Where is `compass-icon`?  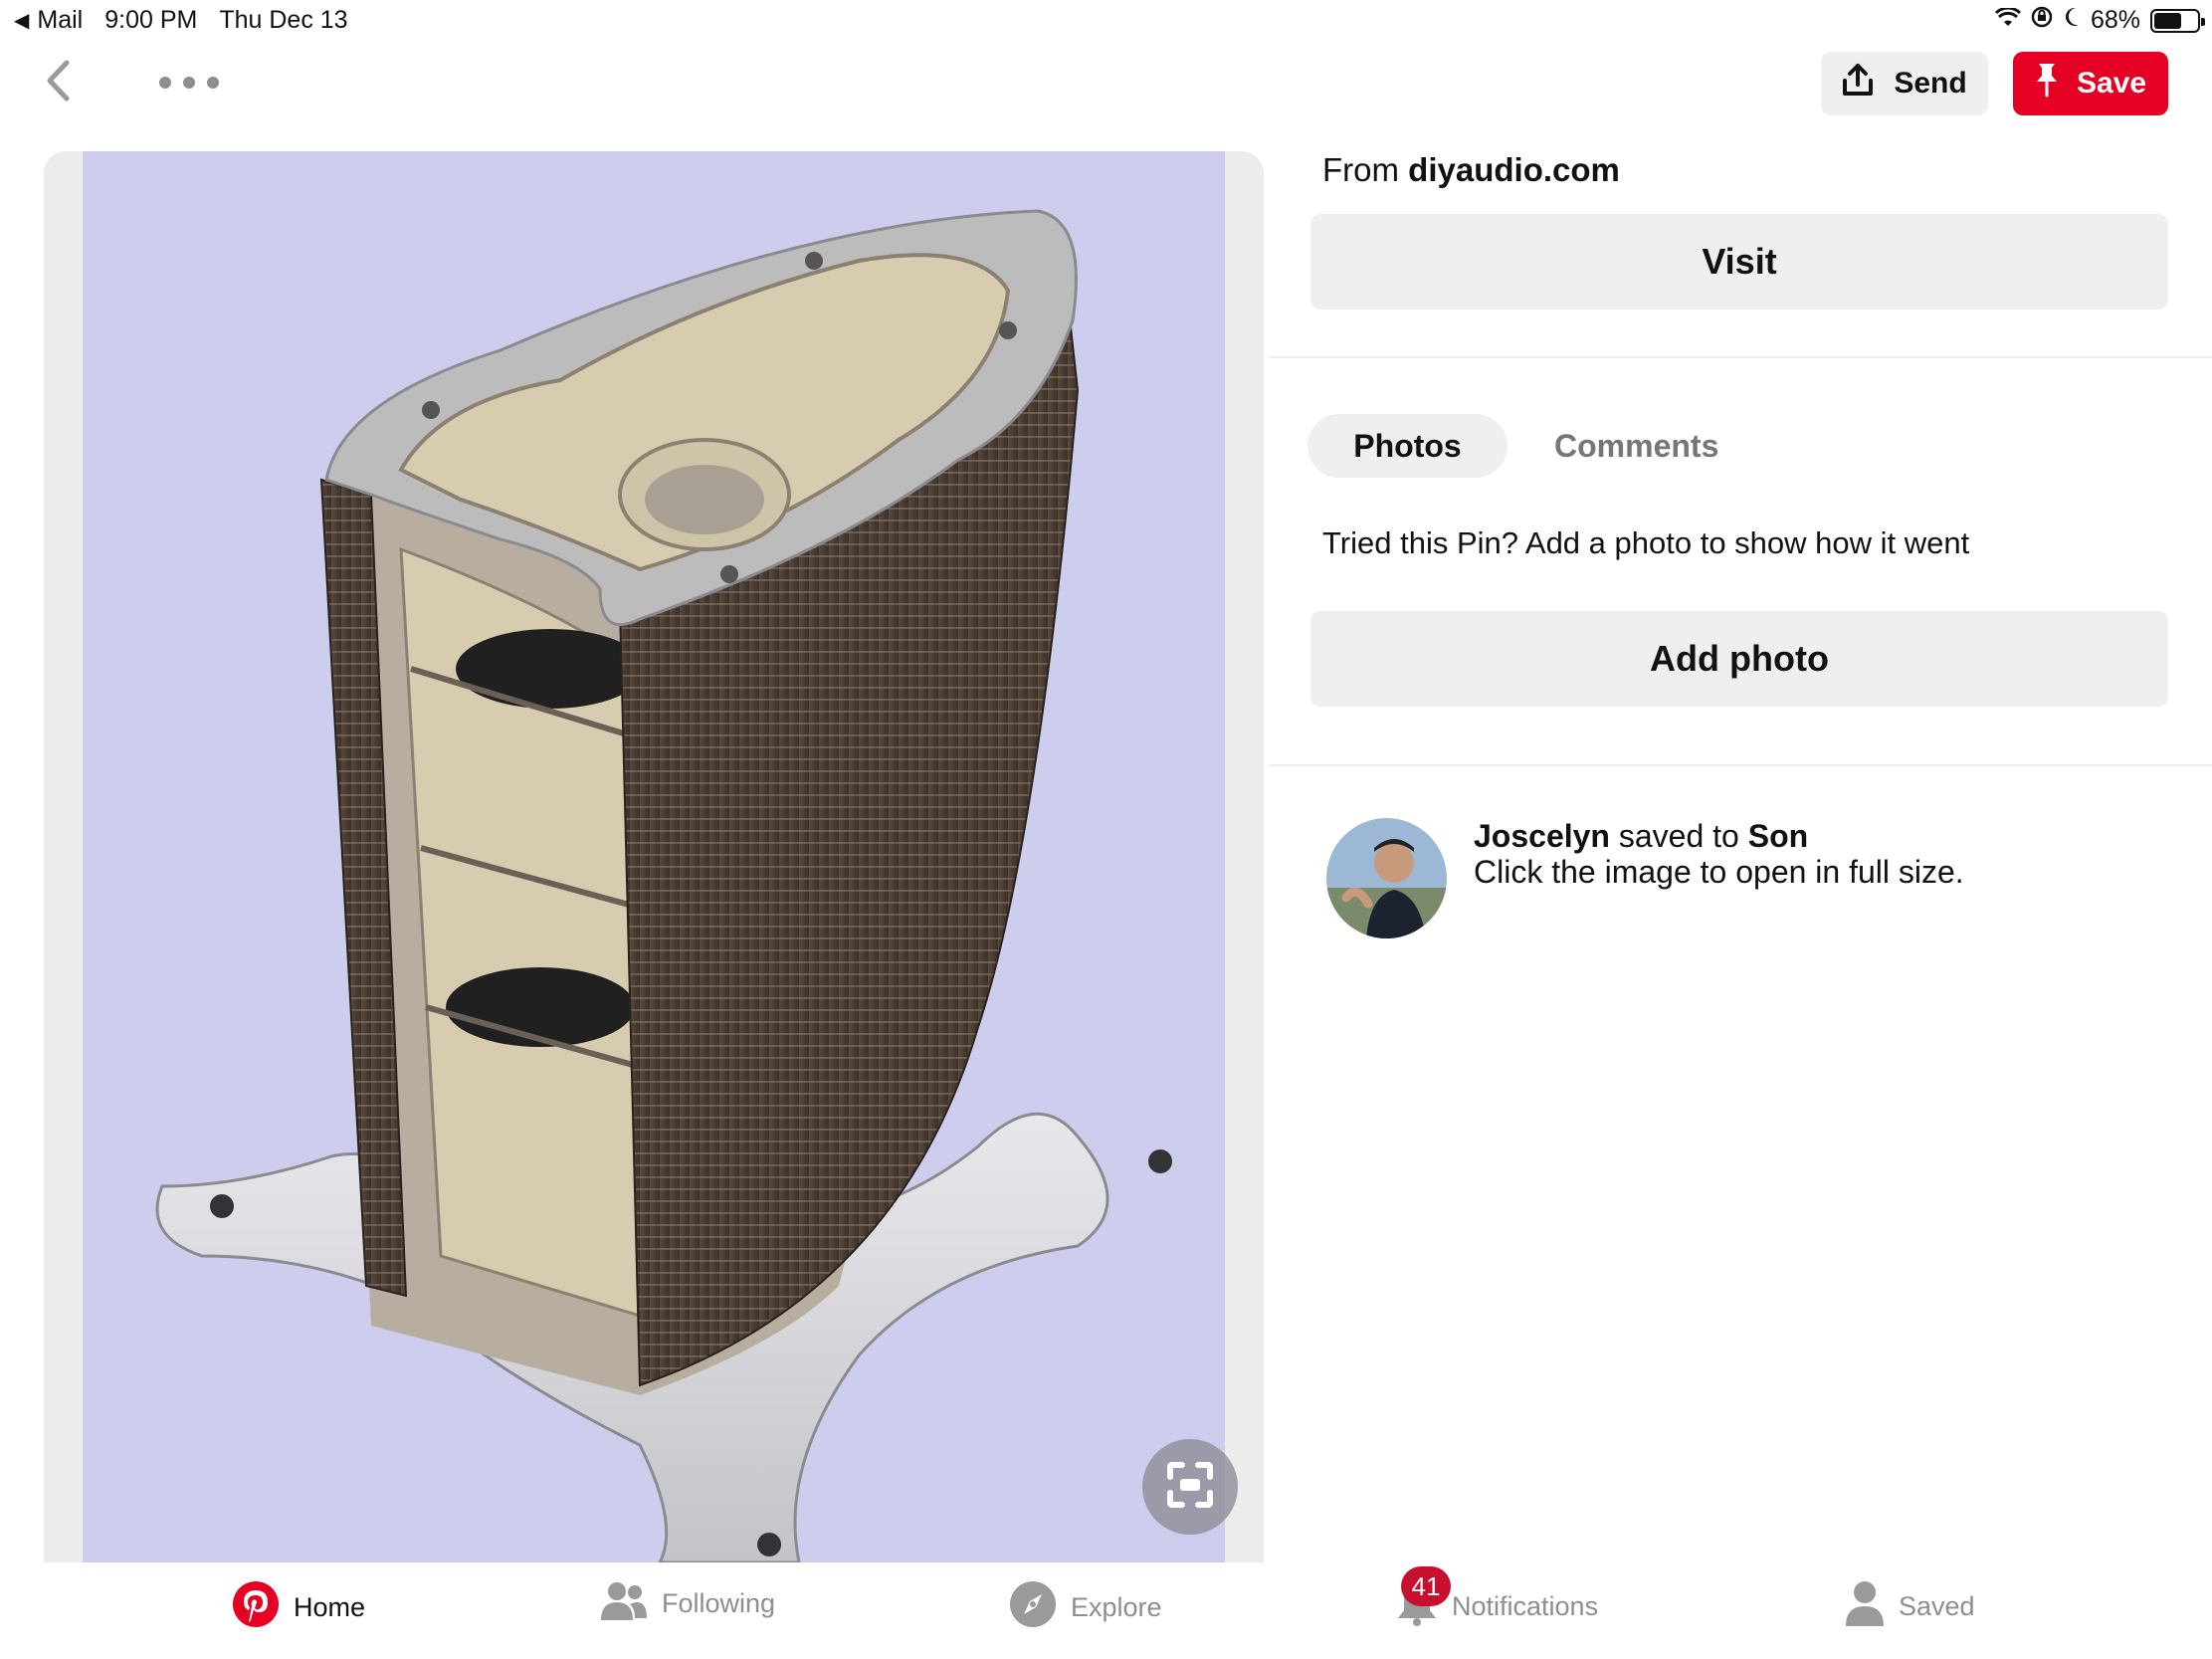 compass-icon is located at coordinates (1033, 1607).